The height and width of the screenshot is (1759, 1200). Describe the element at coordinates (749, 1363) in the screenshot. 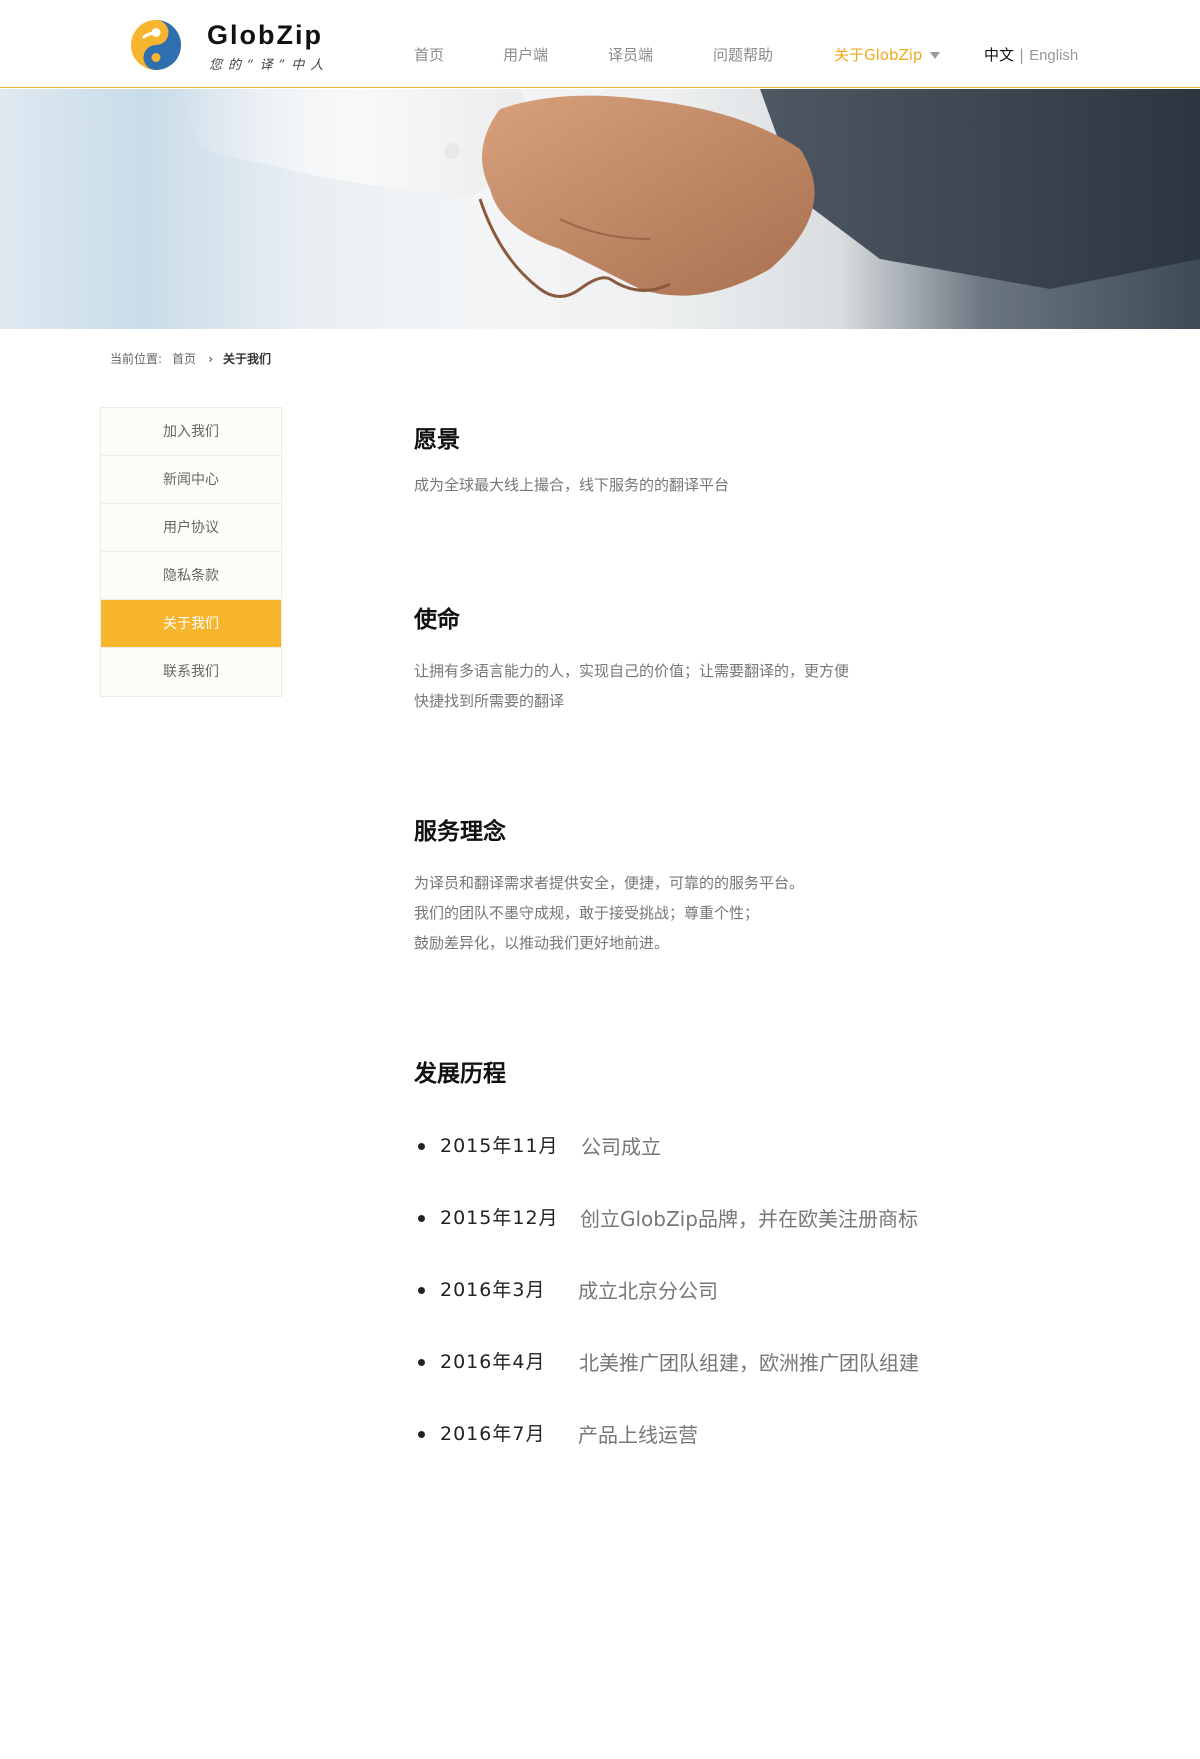

I see `timeline-desc: 北美推广团队组建，欧洲推广团队组建` at that location.